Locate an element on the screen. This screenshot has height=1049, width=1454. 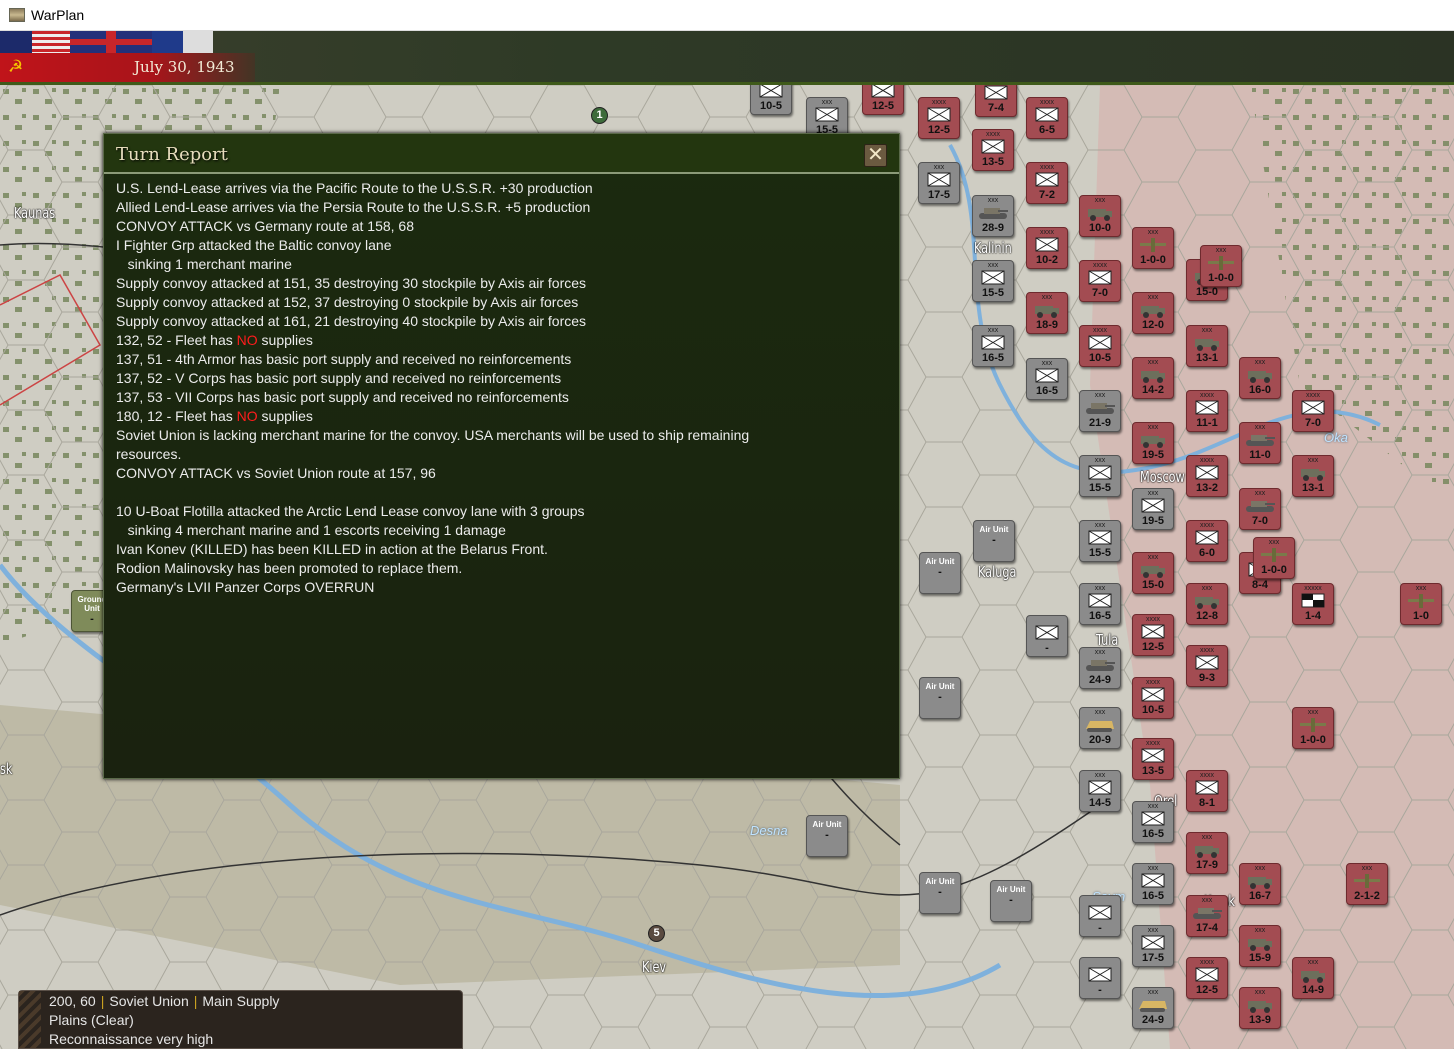
unit-counter-inf: xxxx 8-1 is located at coordinates (1207, 791).